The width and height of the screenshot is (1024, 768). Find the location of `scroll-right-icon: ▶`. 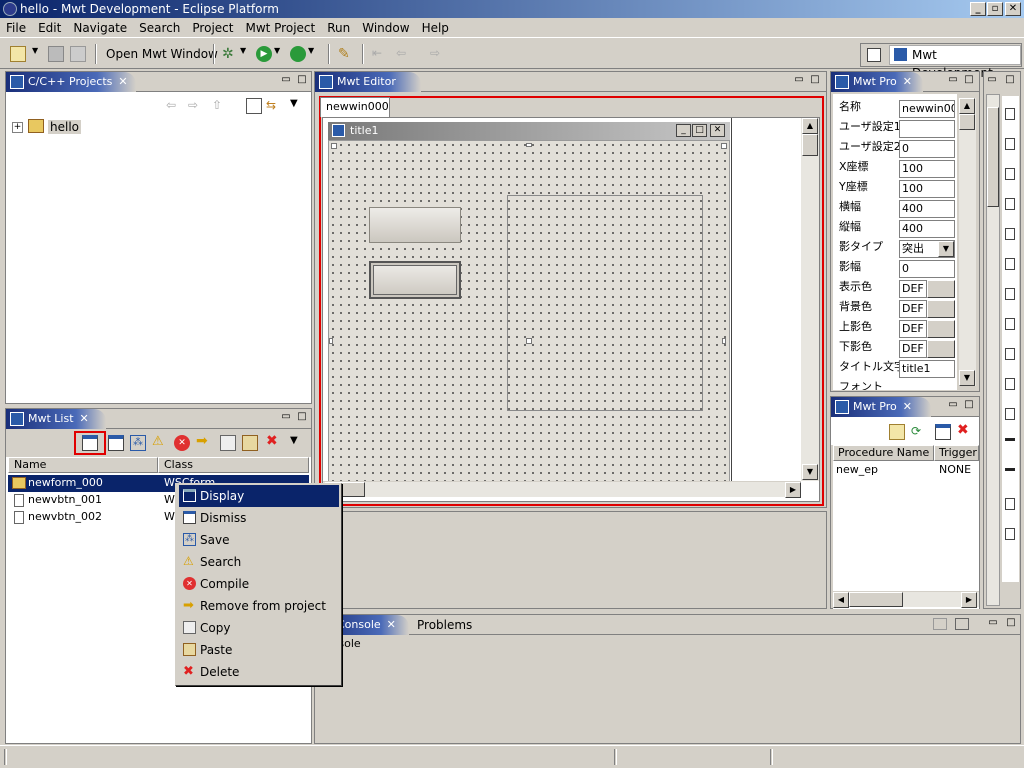

scroll-right-icon: ▶ is located at coordinates (793, 490).